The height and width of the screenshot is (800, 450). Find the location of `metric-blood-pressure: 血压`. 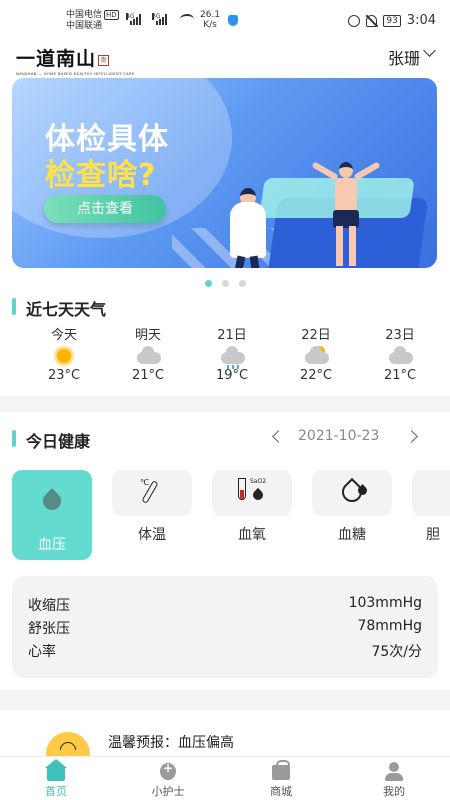

metric-blood-pressure: 血压 is located at coordinates (52, 515).